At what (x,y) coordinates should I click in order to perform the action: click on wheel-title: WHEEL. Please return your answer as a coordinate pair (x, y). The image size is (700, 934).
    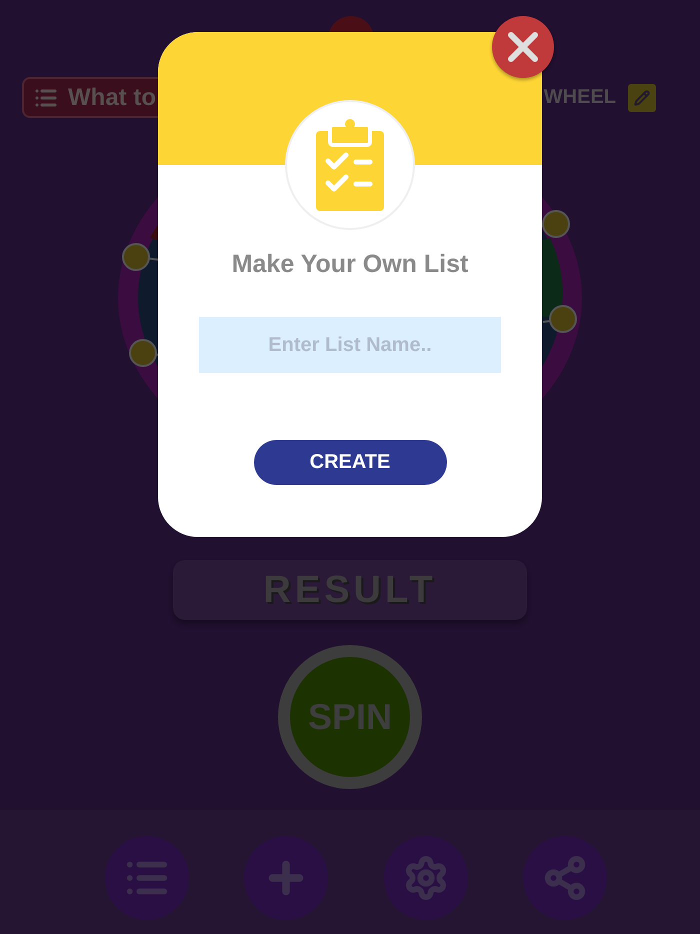
    Looking at the image, I should click on (580, 97).